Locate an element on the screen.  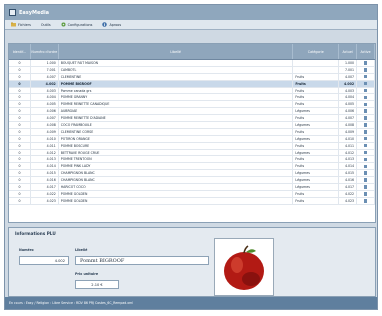
table-row: 0 7.001 CAMBOTL 7.001 is located at coordinates (192, 70).